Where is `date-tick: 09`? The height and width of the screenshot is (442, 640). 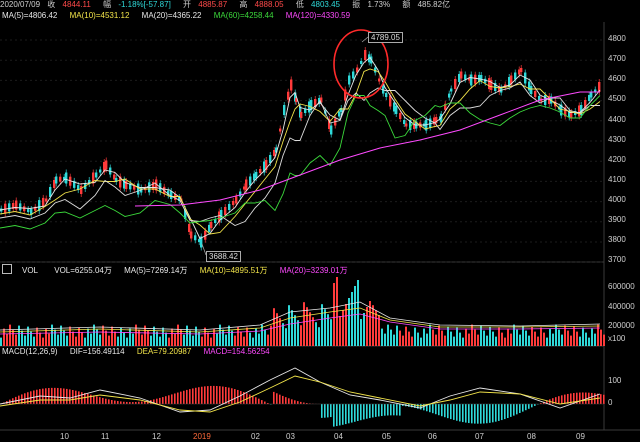
date-tick: 09 is located at coordinates (580, 436).